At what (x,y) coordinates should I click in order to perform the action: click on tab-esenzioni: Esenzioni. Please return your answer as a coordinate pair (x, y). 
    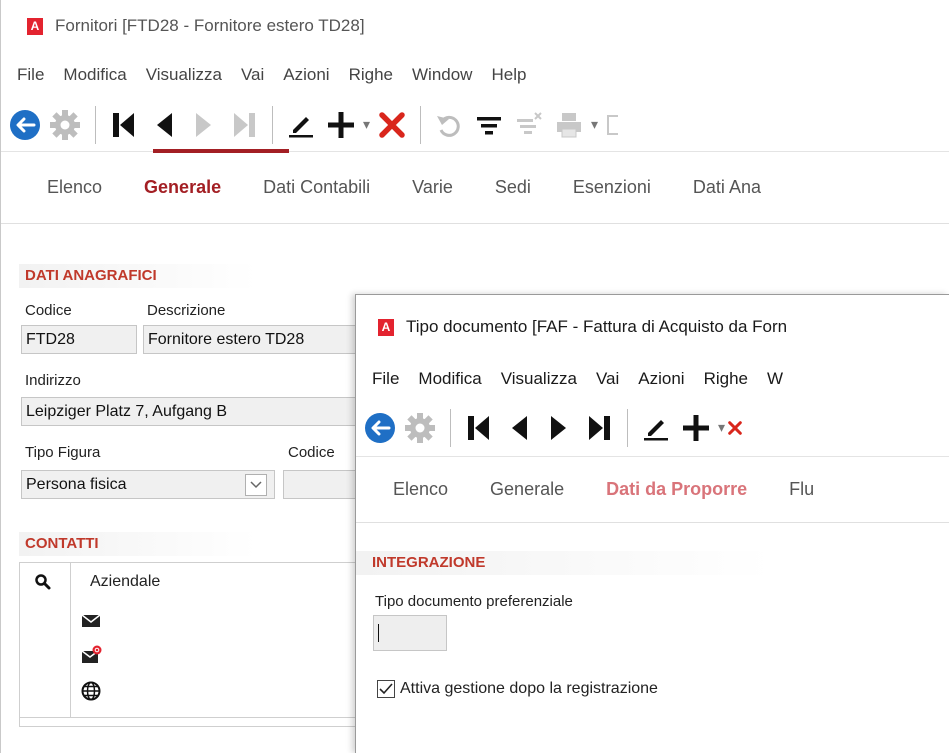
    Looking at the image, I should click on (612, 187).